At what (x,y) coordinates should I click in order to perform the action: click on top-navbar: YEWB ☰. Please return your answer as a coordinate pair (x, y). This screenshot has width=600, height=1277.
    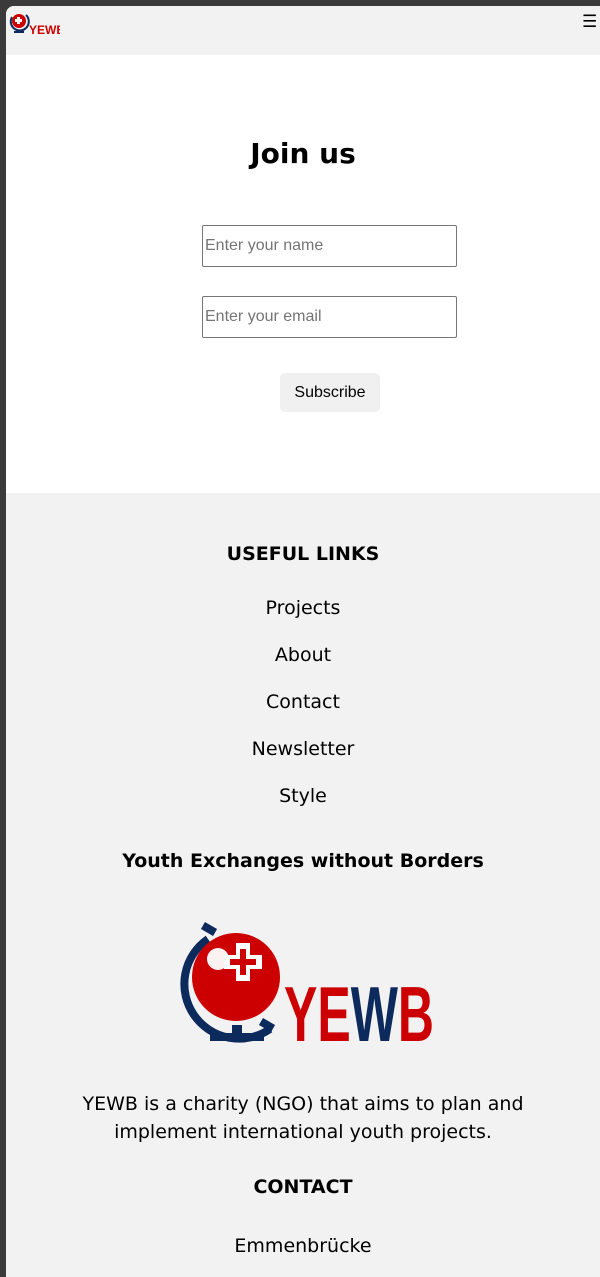
    Looking at the image, I should click on (303, 30).